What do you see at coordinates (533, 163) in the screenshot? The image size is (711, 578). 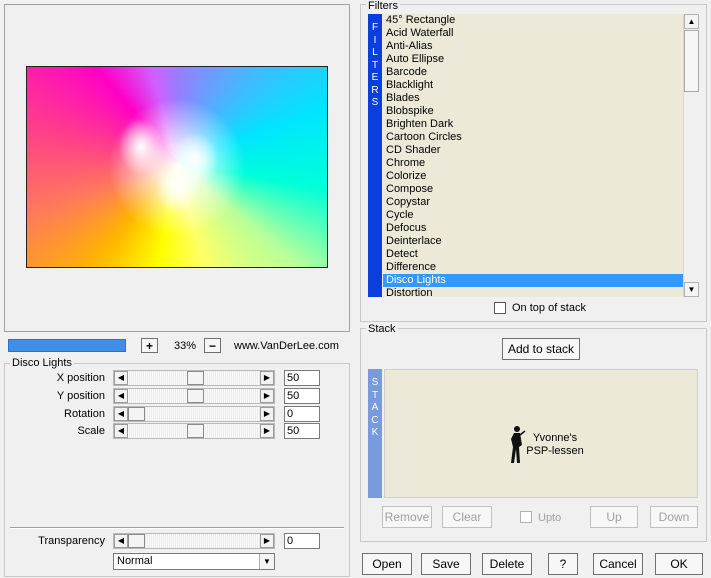 I see `filter-list-item: Chrome` at bounding box center [533, 163].